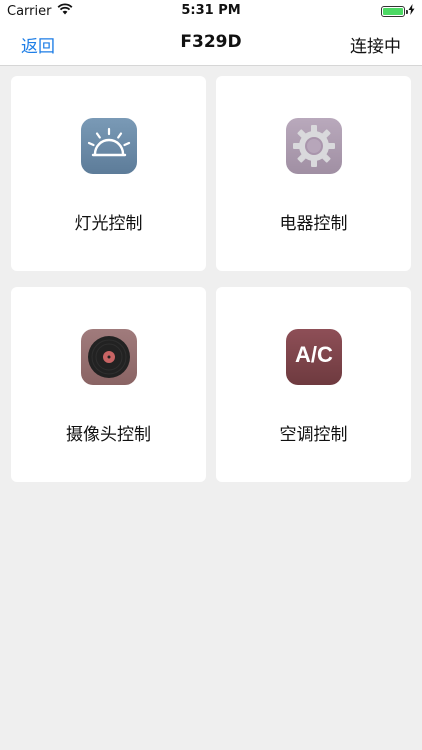 Image resolution: width=422 pixels, height=750 pixels. I want to click on connection-status: 连接中, so click(375, 47).